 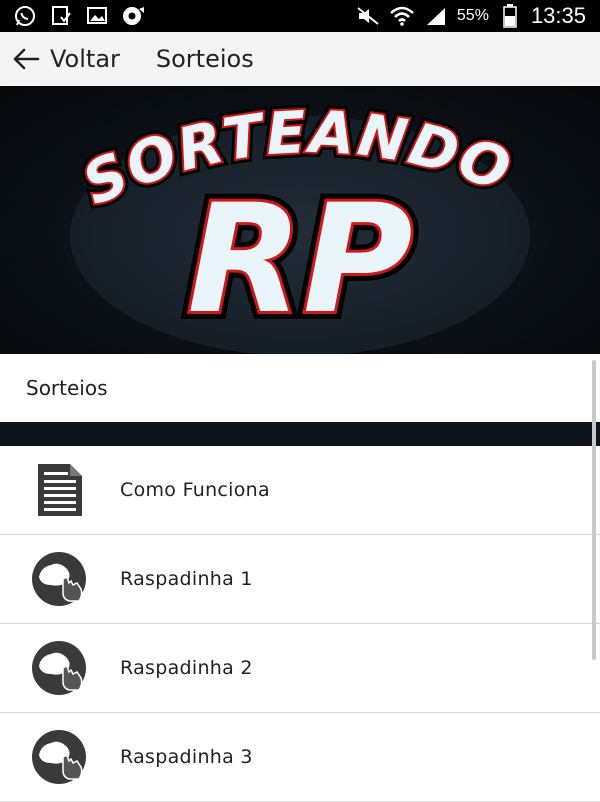 What do you see at coordinates (186, 579) in the screenshot?
I see `list-item-label: Raspadinha 1` at bounding box center [186, 579].